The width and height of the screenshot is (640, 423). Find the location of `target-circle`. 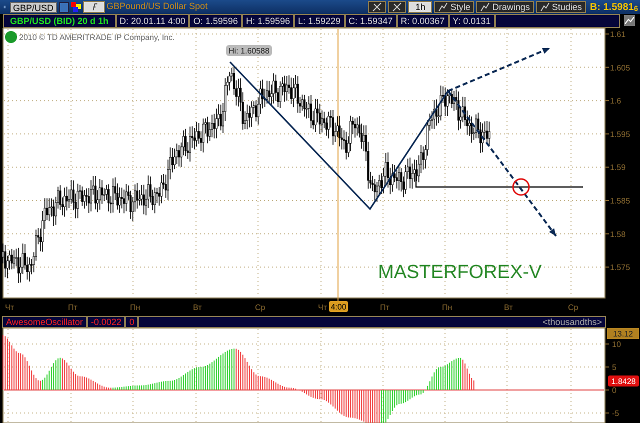

target-circle is located at coordinates (521, 187).